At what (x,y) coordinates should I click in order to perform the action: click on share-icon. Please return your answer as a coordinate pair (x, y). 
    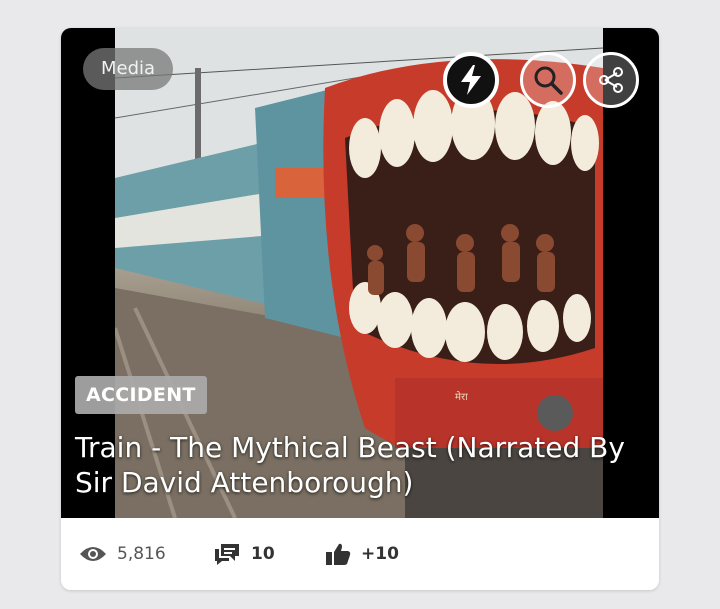
    Looking at the image, I should click on (611, 80).